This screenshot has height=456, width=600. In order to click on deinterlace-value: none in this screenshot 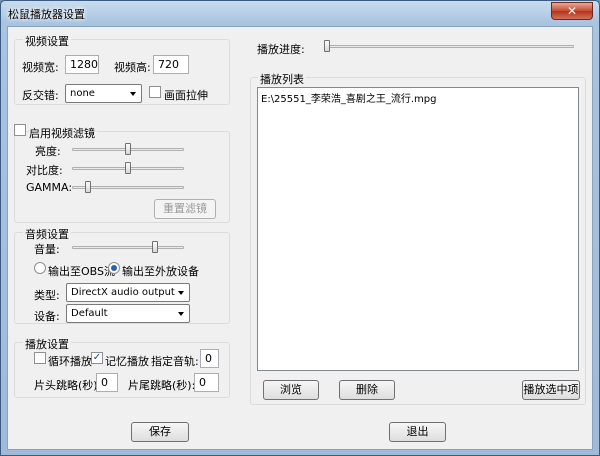, I will do `click(82, 93)`.